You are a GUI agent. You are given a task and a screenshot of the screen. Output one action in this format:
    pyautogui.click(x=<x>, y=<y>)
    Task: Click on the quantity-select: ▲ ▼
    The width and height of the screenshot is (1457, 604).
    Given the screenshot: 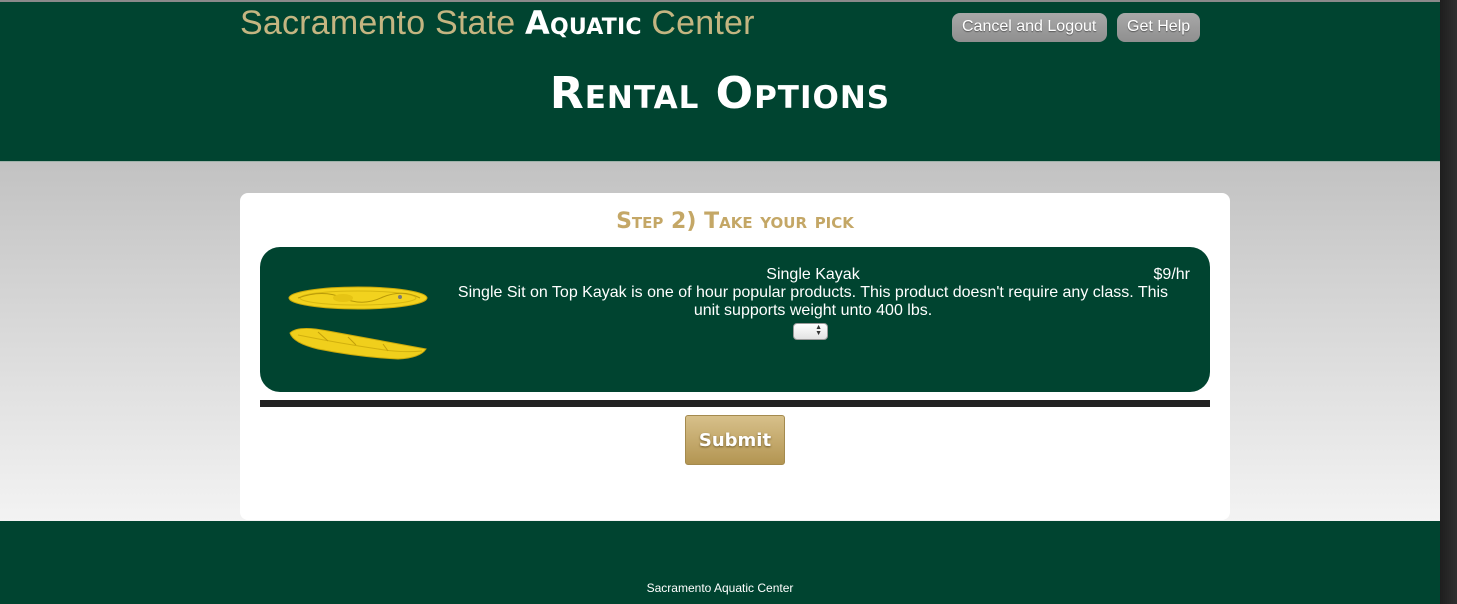 What is the action you would take?
    pyautogui.click(x=810, y=331)
    